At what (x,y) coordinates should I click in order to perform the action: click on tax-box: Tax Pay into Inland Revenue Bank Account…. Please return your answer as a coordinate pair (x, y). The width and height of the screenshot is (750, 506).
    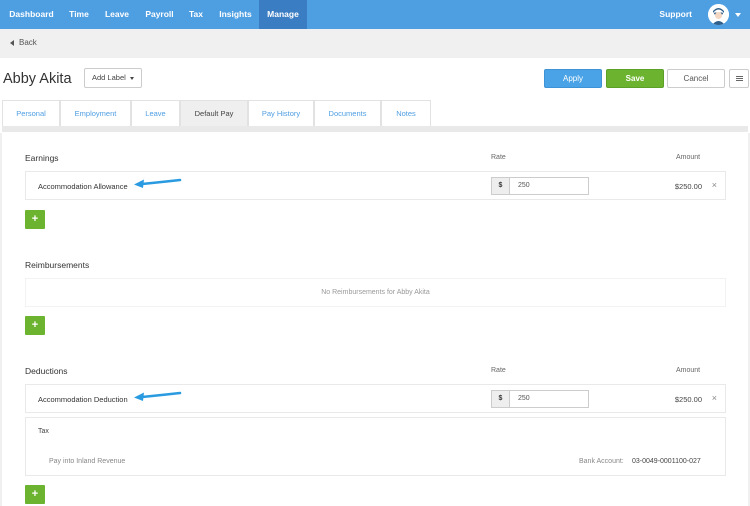
    Looking at the image, I should click on (375, 446).